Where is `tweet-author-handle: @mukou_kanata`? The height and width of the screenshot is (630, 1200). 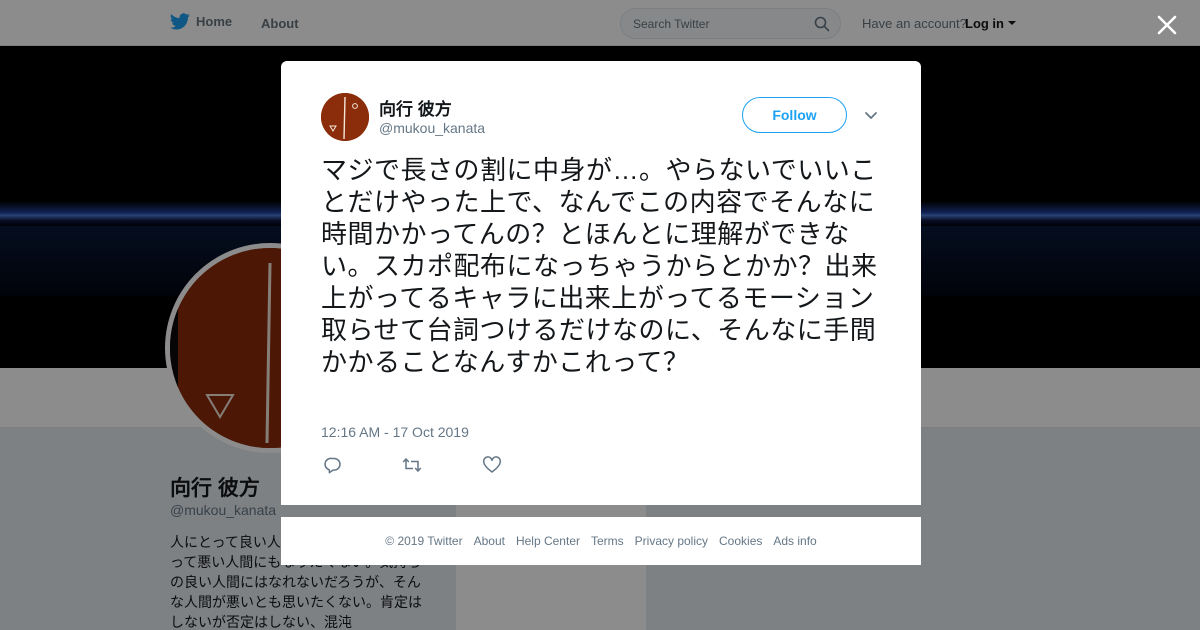
tweet-author-handle: @mukou_kanata is located at coordinates (432, 128).